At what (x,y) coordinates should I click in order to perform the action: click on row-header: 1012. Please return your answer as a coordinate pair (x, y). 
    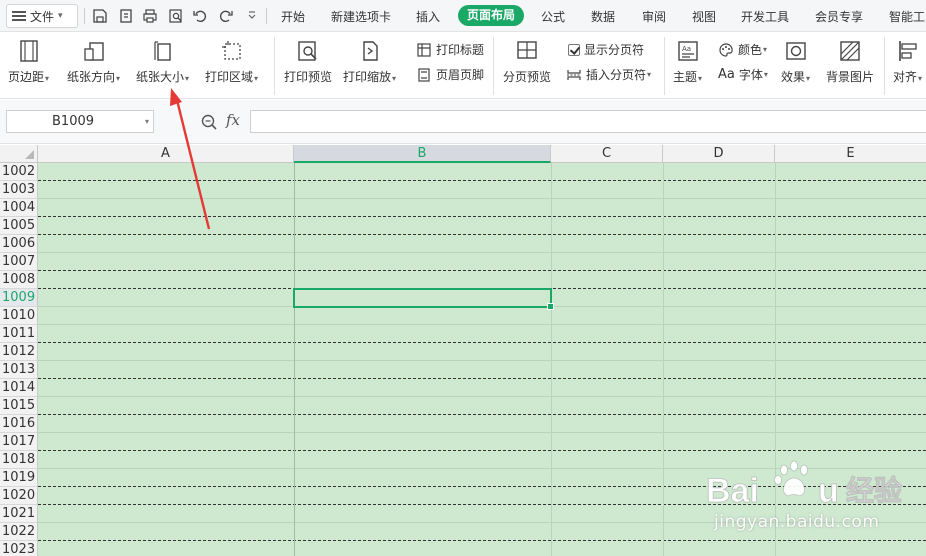
    Looking at the image, I should click on (19, 352).